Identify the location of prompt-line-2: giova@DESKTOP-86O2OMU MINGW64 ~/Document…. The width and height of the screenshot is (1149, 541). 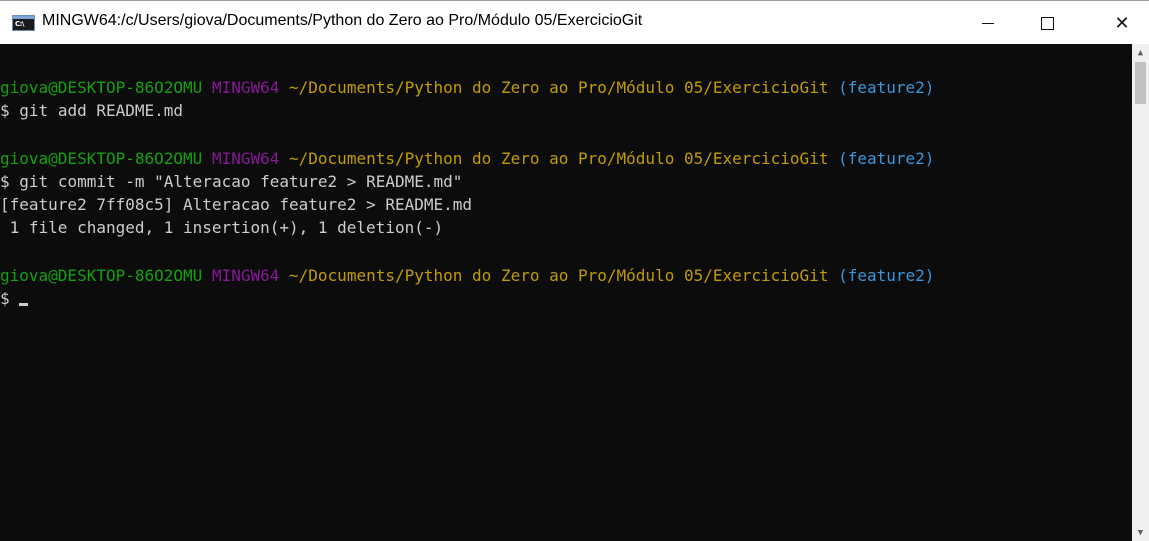
(467, 159).